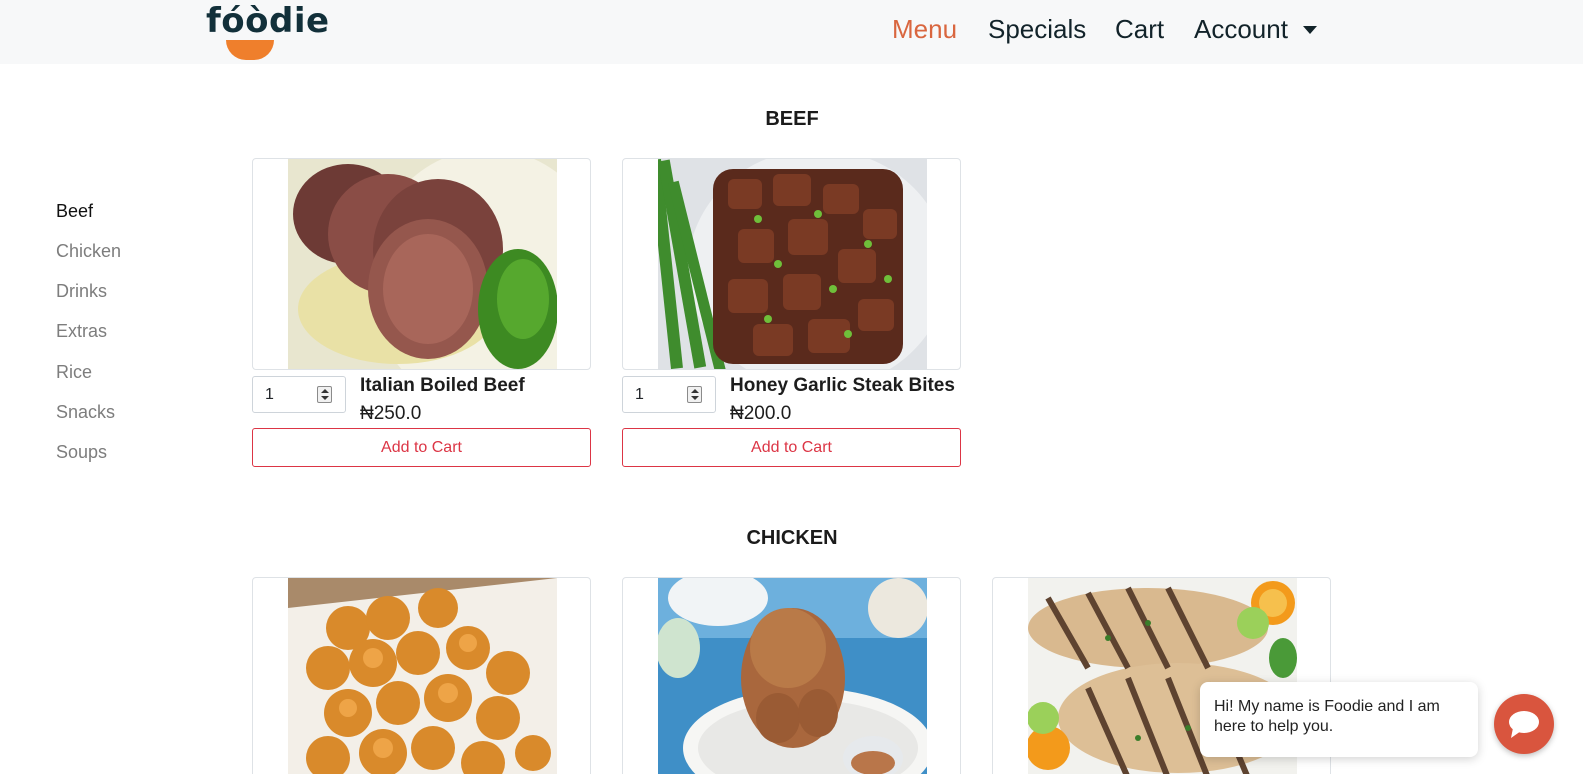  I want to click on navbar: fóòdie Menu Specials Cart Account, so click(791, 32).